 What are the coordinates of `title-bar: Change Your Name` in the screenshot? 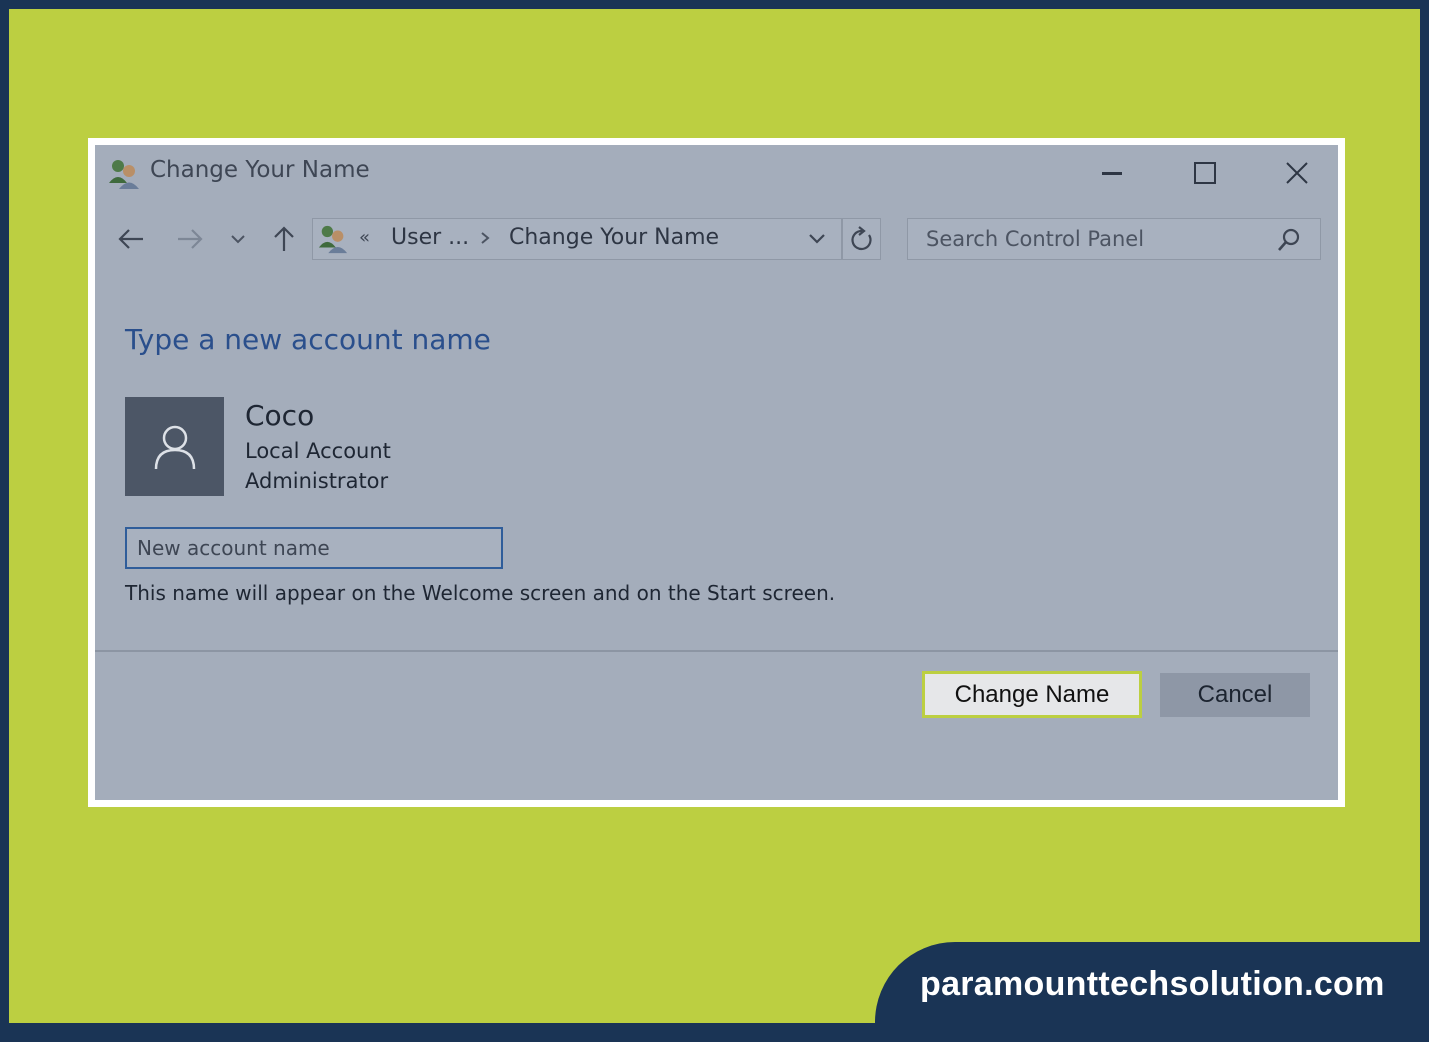 It's located at (716, 173).